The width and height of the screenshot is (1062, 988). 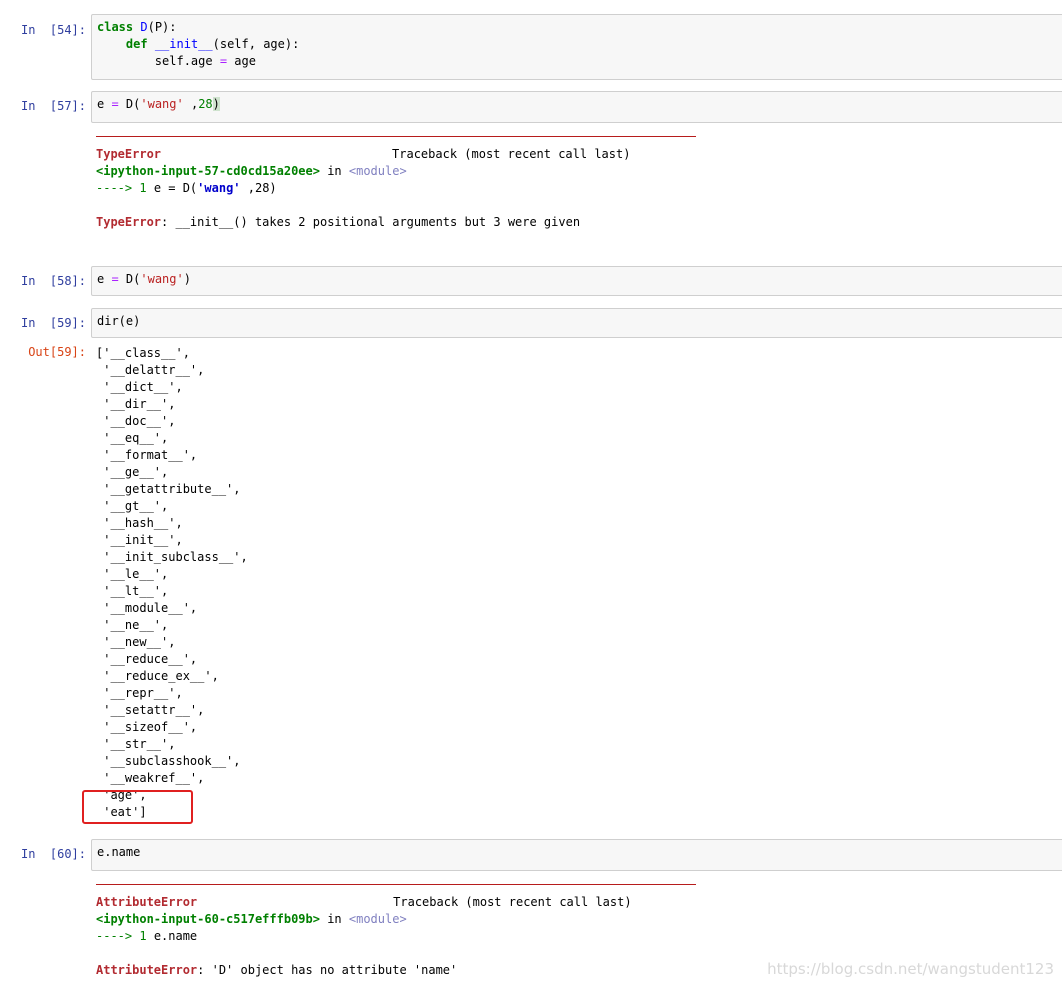 I want to click on ipython-input-ref: <ipython-input-60-c517efffb09b>, so click(x=208, y=919).